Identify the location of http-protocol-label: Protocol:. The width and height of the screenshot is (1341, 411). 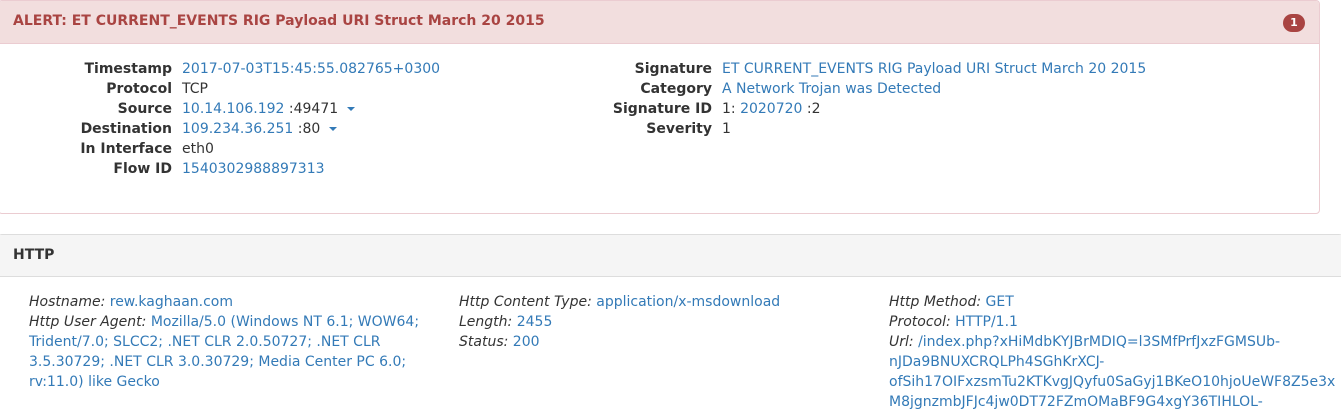
(920, 322).